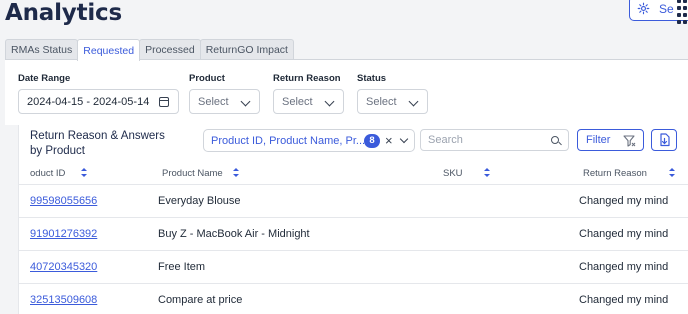 This screenshot has width=688, height=314. I want to click on return-reason-select-value: Select, so click(297, 101).